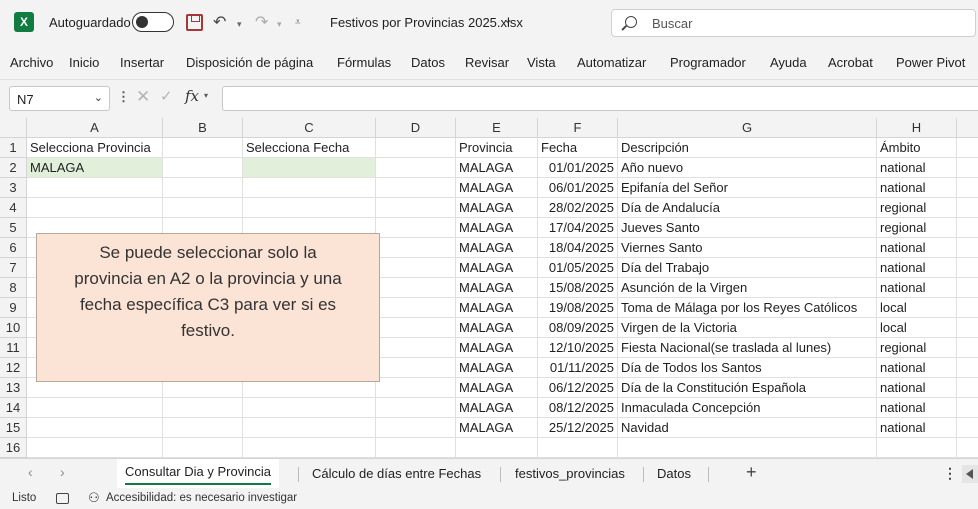 The width and height of the screenshot is (978, 509). I want to click on cell-h1: Ámbito, so click(917, 148).